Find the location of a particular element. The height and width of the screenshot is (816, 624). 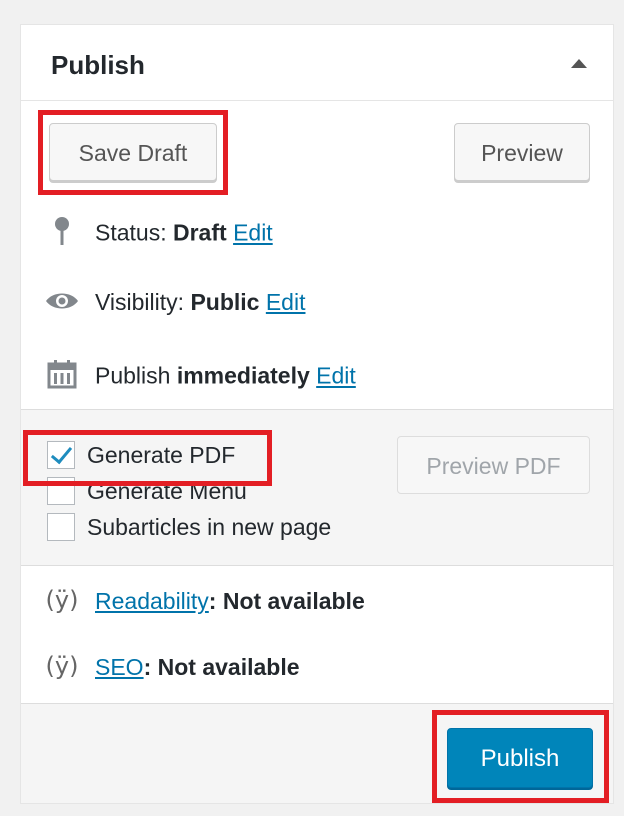

publish-highlight is located at coordinates (520, 756).